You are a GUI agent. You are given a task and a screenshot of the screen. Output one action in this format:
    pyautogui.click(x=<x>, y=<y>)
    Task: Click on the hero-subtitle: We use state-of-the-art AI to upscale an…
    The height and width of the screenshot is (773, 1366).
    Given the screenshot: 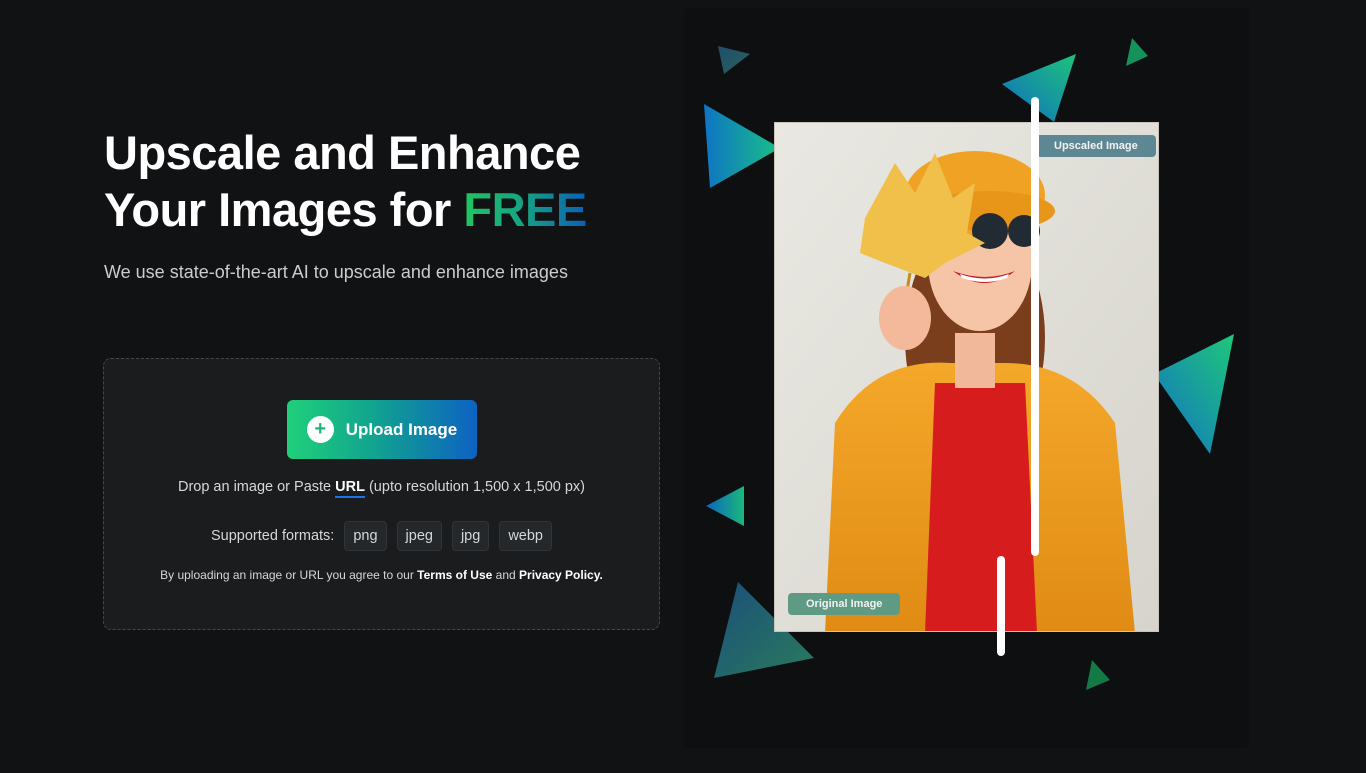 What is the action you would take?
    pyautogui.click(x=336, y=272)
    